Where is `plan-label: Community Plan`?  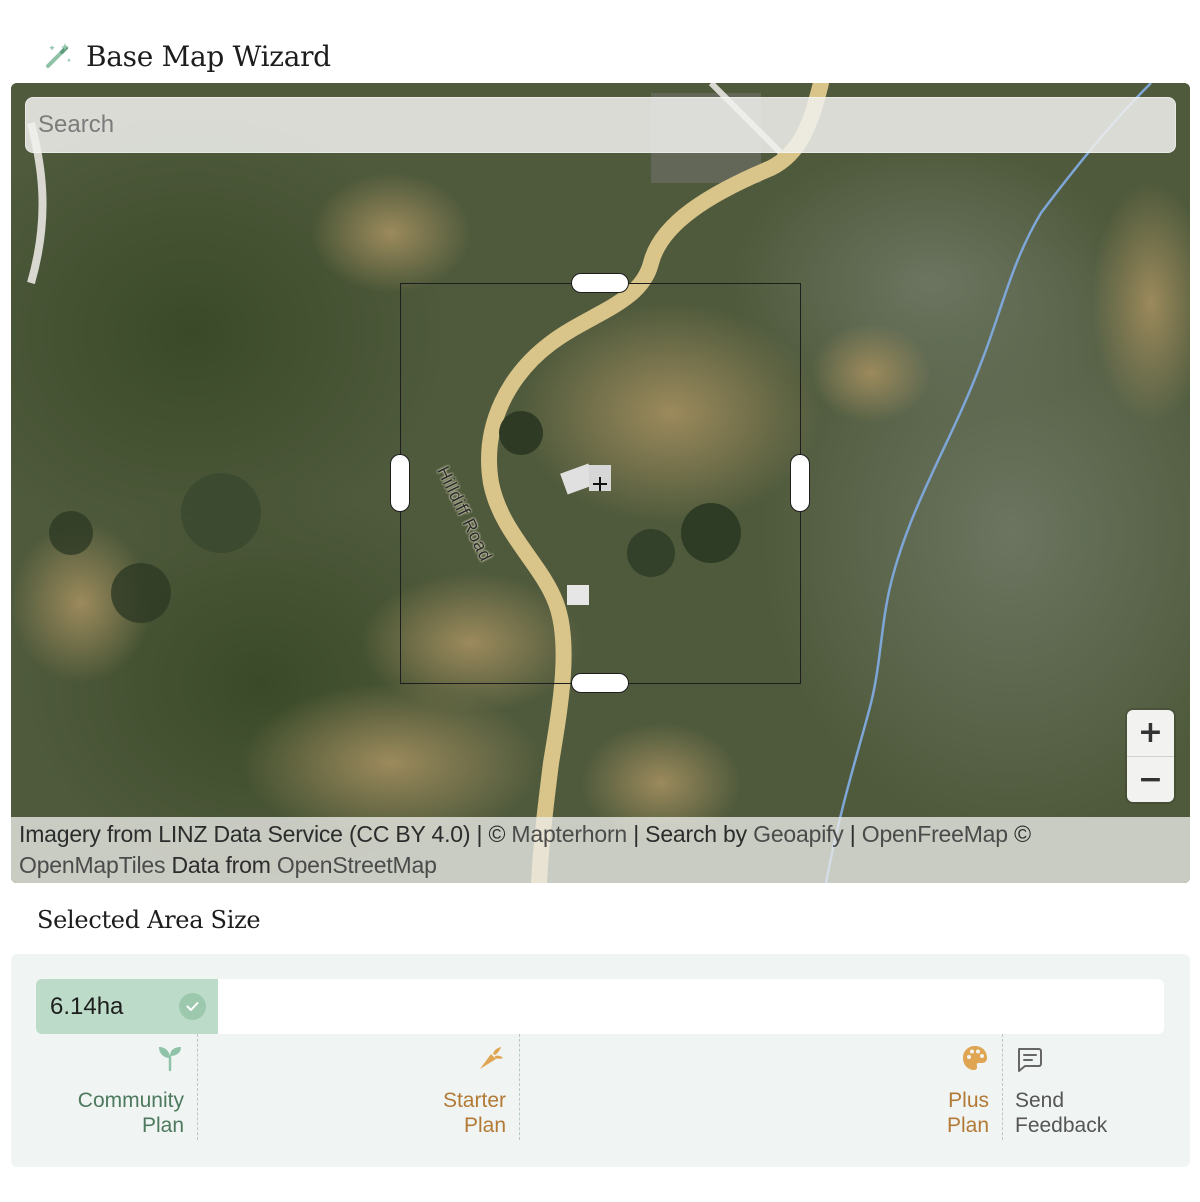 plan-label: Community Plan is located at coordinates (131, 1113).